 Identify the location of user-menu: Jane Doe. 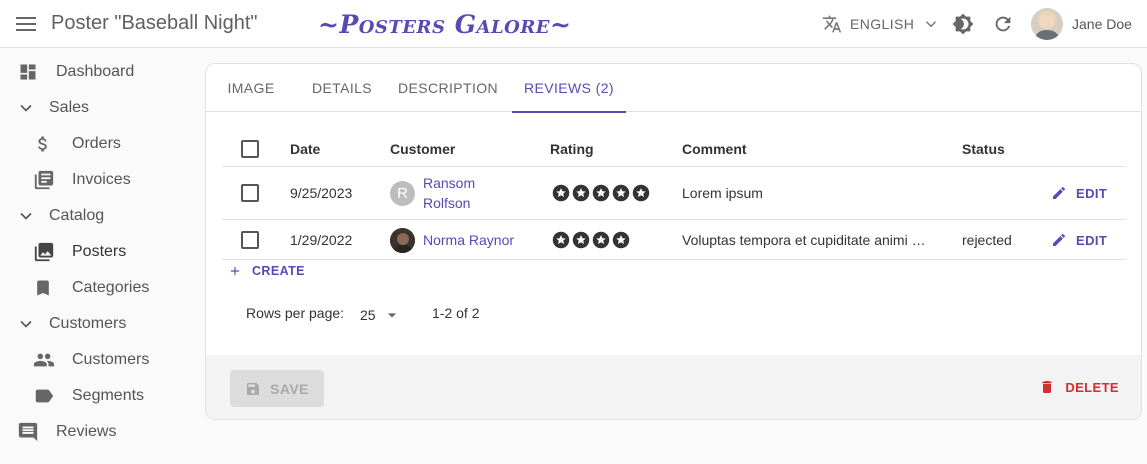
(1081, 24).